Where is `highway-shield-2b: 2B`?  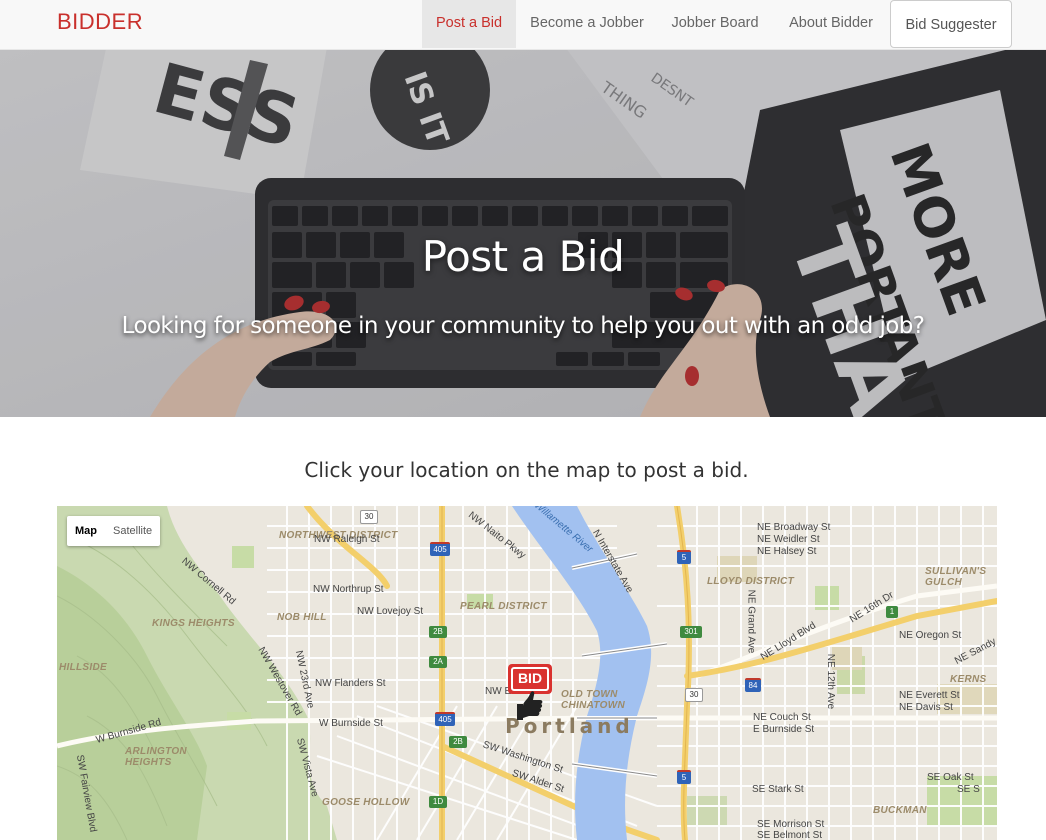 highway-shield-2b: 2B is located at coordinates (438, 632).